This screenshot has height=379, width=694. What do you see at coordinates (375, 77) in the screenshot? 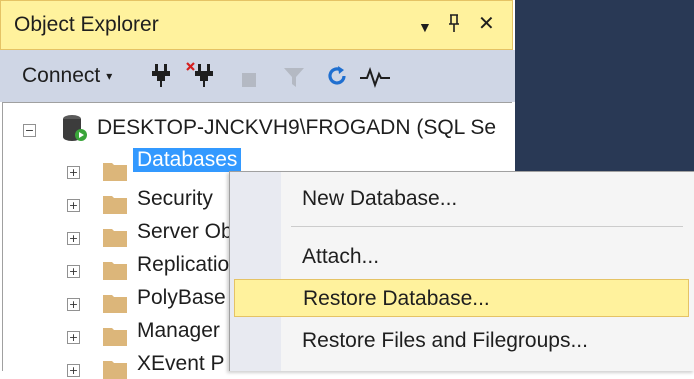
I see `activity-monitor-icon` at bounding box center [375, 77].